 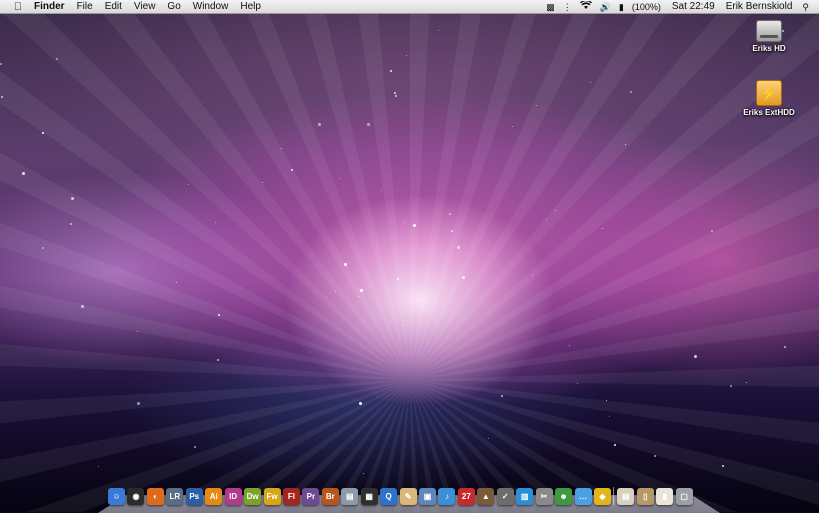 I want to click on dock-item-trash-folder: ▤, so click(x=350, y=496).